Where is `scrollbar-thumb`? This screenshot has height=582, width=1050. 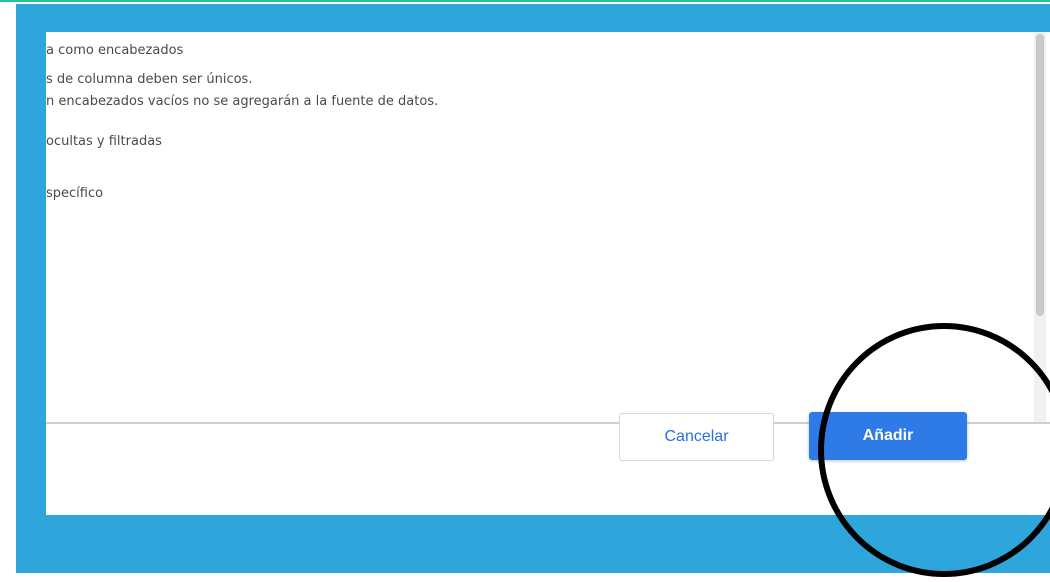 scrollbar-thumb is located at coordinates (1040, 175).